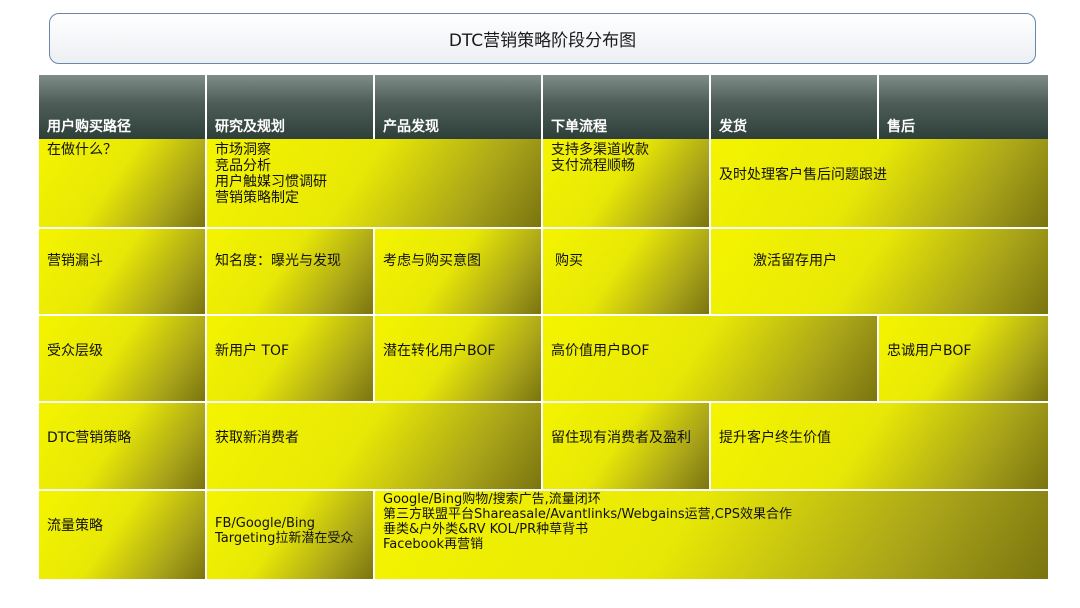  What do you see at coordinates (291, 359) in the screenshot?
I see `cell-audience-new: 新用户 TOF` at bounding box center [291, 359].